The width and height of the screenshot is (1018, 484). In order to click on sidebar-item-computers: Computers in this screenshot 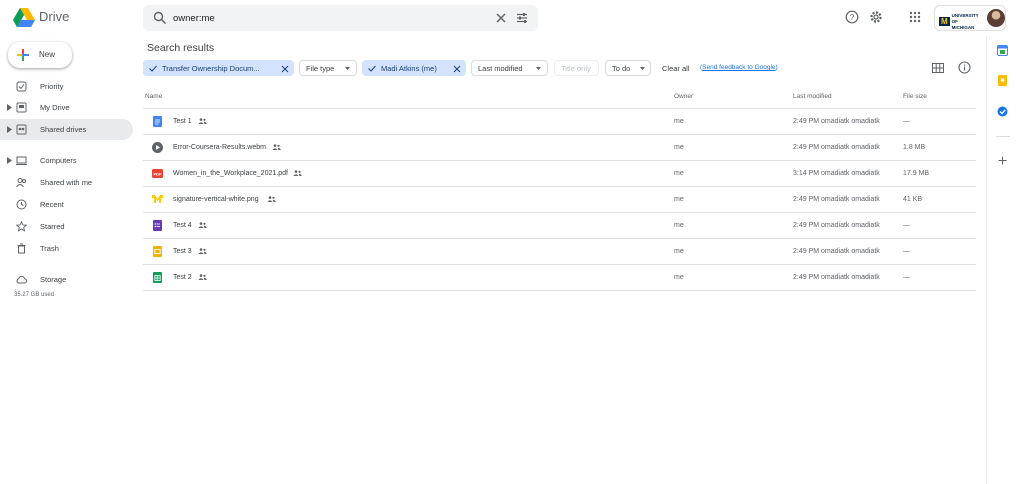, I will do `click(66, 160)`.